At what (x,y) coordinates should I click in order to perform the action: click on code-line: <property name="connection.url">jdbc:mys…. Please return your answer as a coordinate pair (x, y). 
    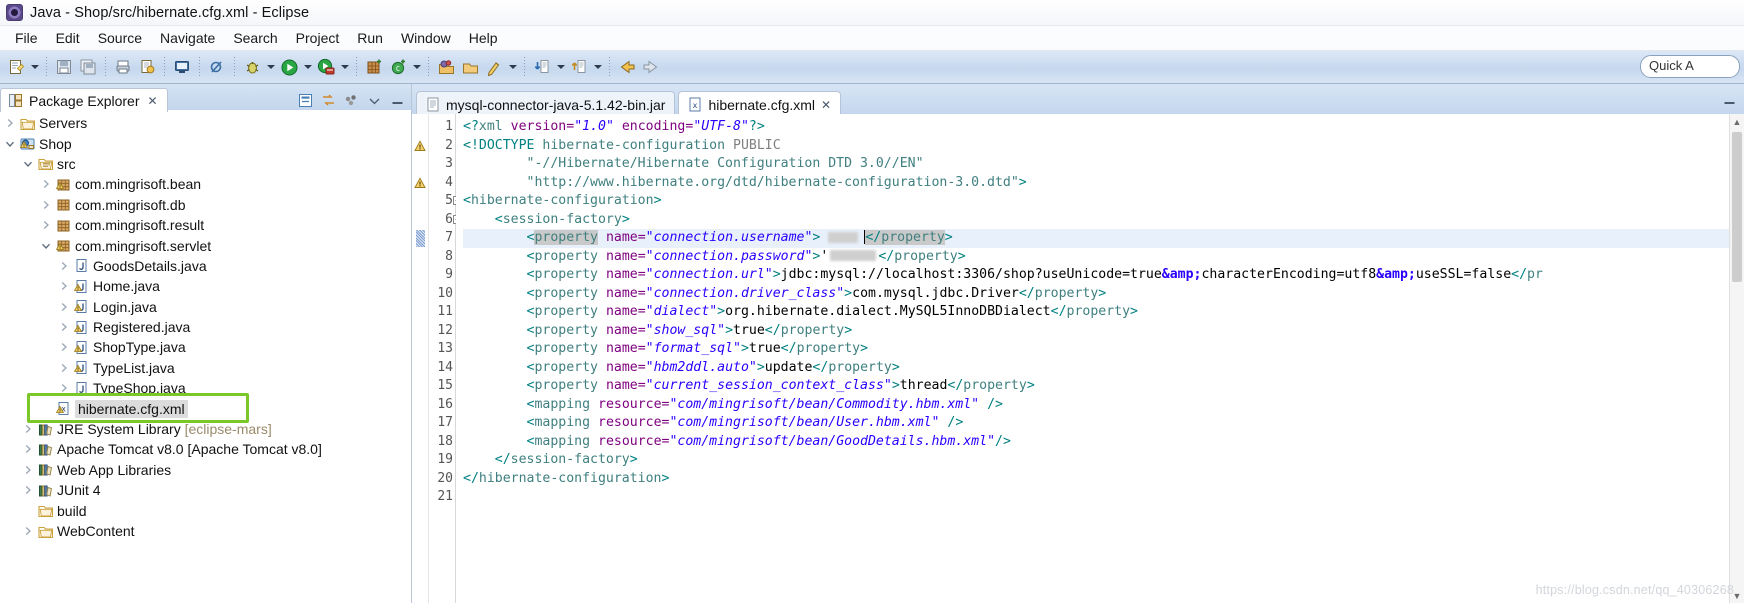
    Looking at the image, I should click on (1103, 275).